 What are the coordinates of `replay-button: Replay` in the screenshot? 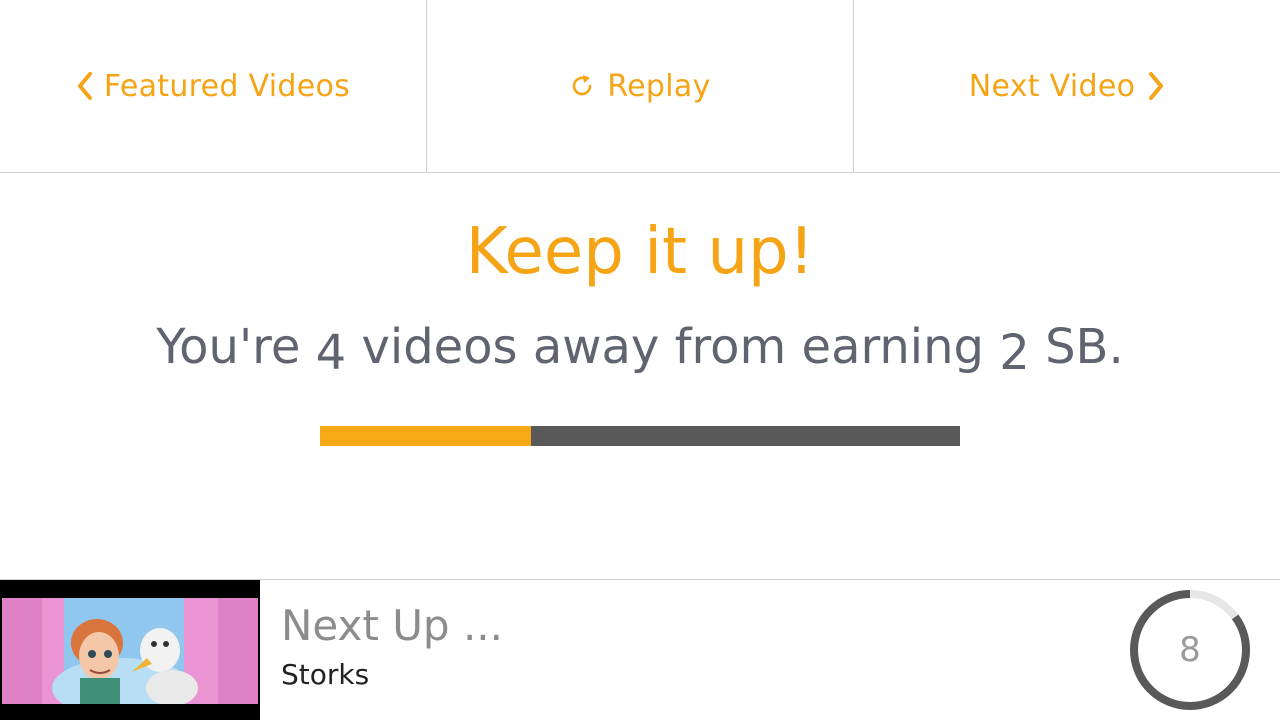 It's located at (640, 86).